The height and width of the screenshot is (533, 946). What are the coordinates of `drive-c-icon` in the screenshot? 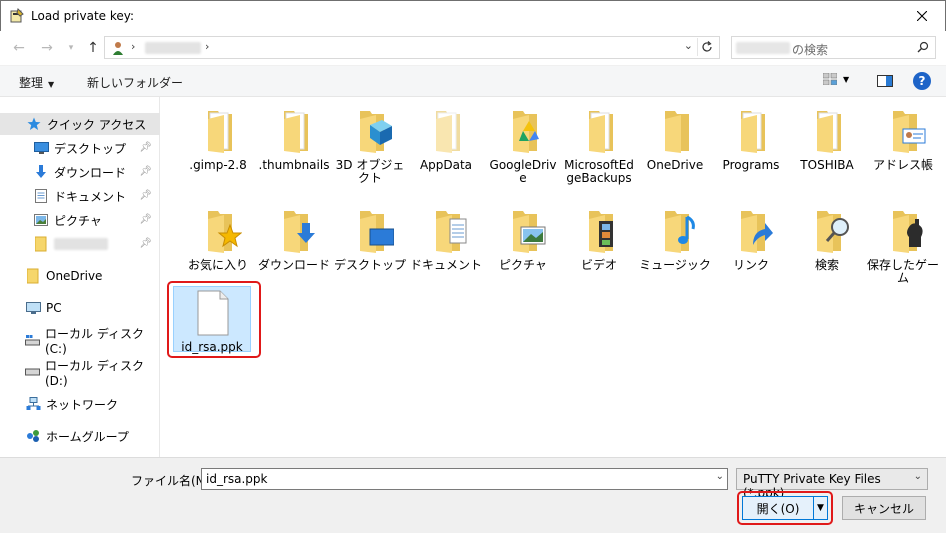 It's located at (32, 340).